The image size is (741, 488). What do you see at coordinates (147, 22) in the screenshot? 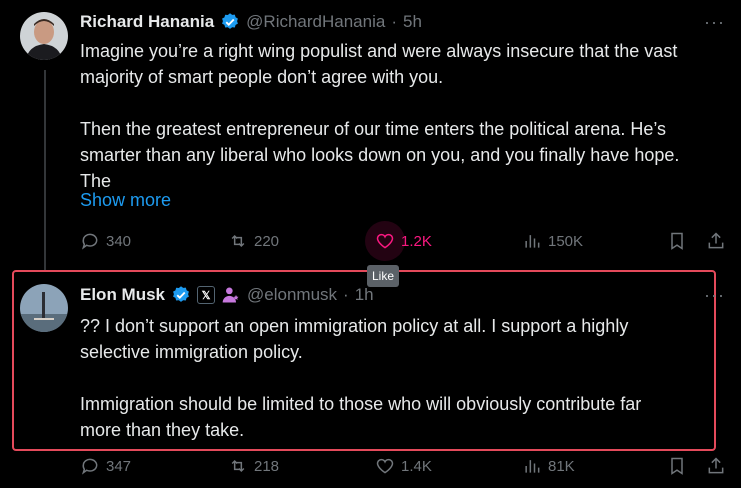
I see `author-name: Richard Hanania` at bounding box center [147, 22].